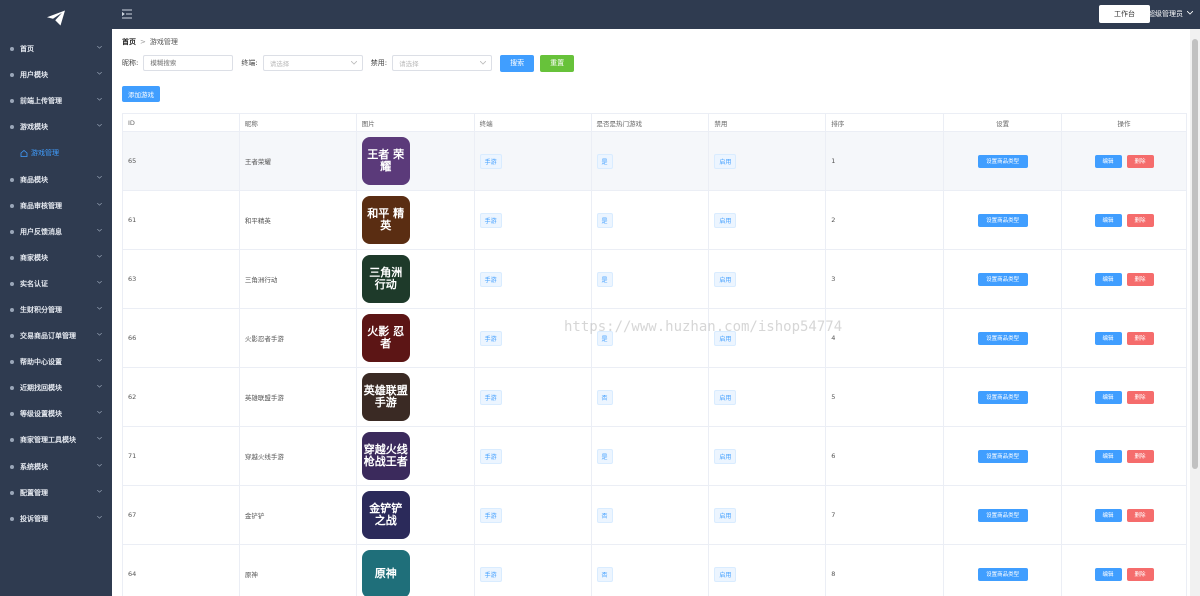 The image size is (1200, 596). I want to click on sort-cell: 5, so click(885, 397).